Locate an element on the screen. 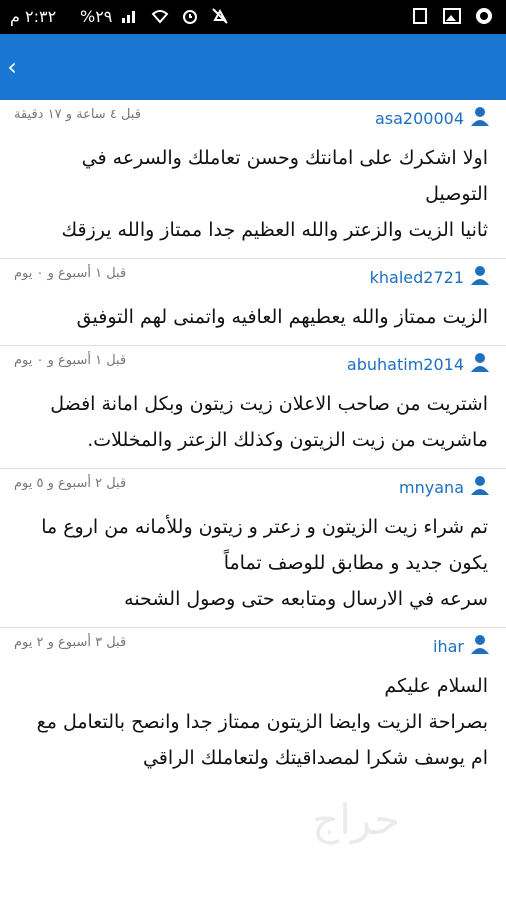 The height and width of the screenshot is (900, 506). clipboard-icon is located at coordinates (420, 16).